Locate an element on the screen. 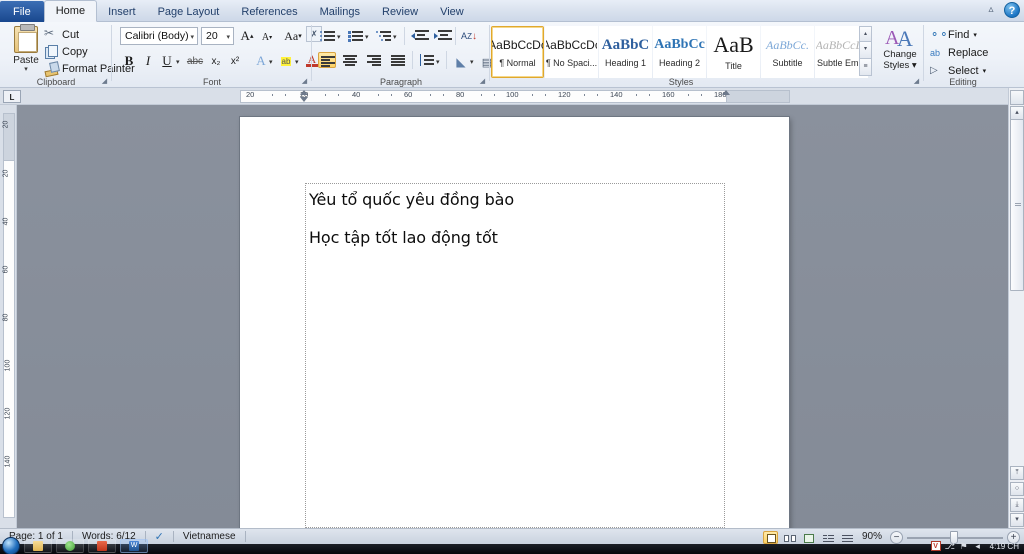 This screenshot has height=554, width=1024. volume-tray-icon: ◂ is located at coordinates (978, 546).